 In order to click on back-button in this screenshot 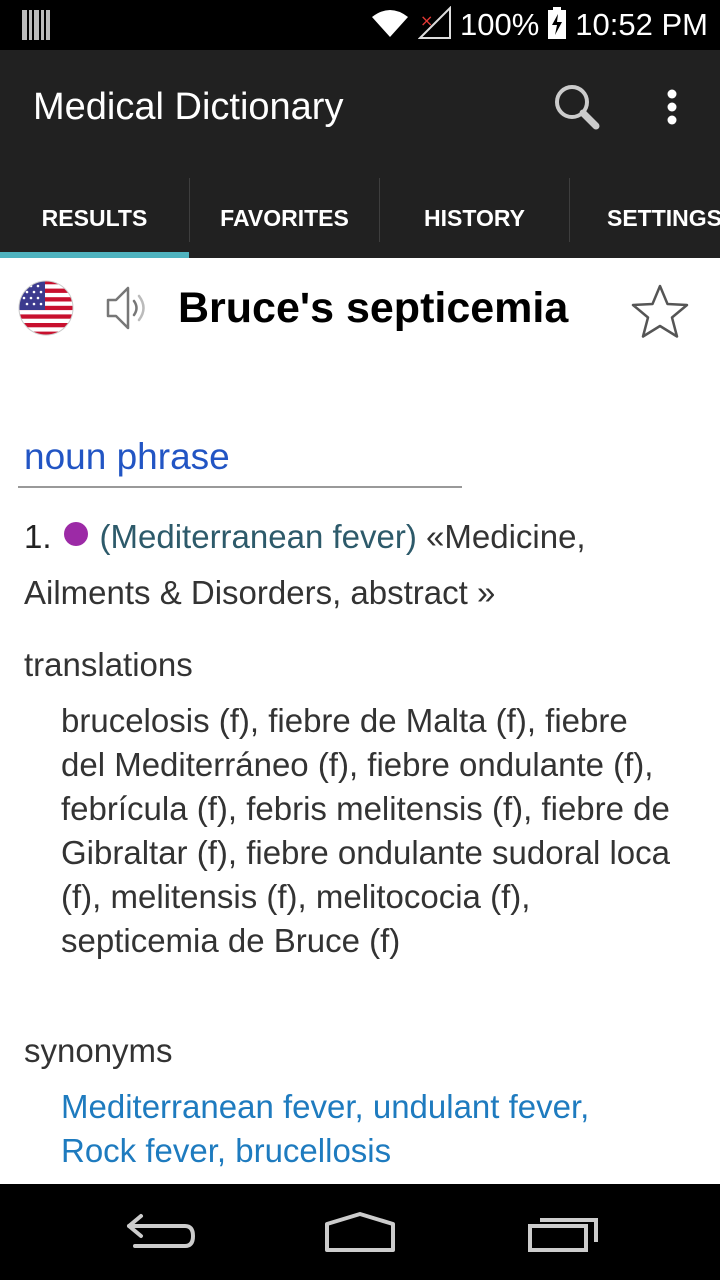, I will do `click(160, 1232)`.